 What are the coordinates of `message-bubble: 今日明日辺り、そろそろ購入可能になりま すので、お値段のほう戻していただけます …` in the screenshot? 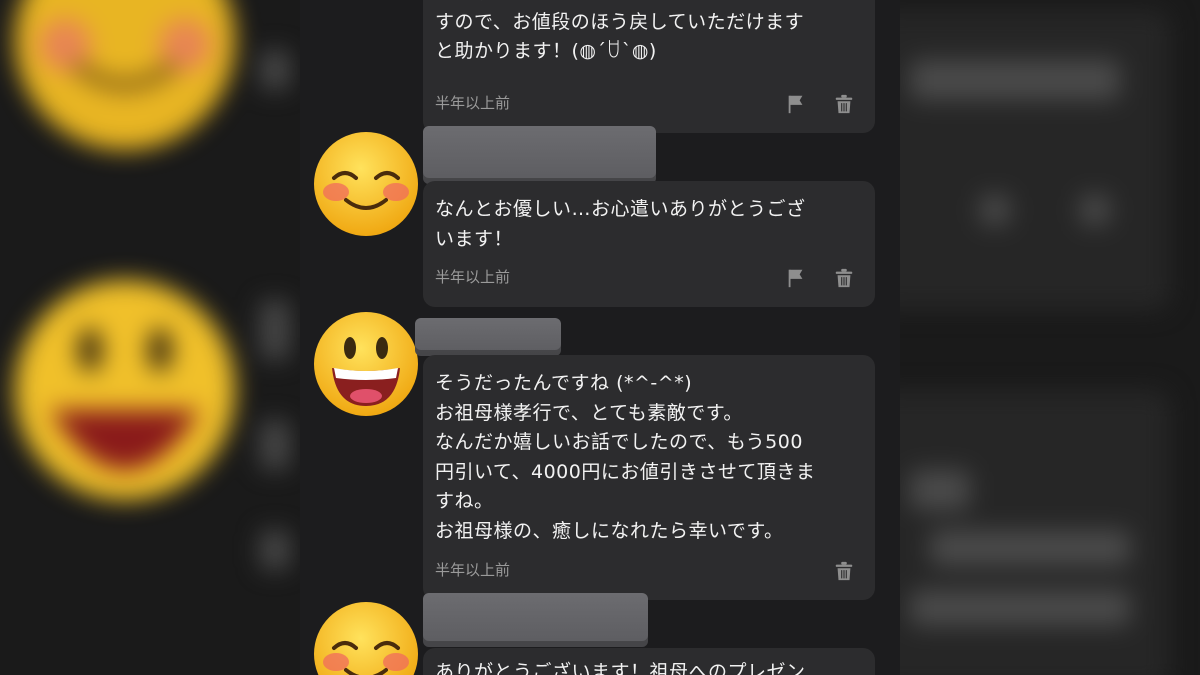 It's located at (649, 66).